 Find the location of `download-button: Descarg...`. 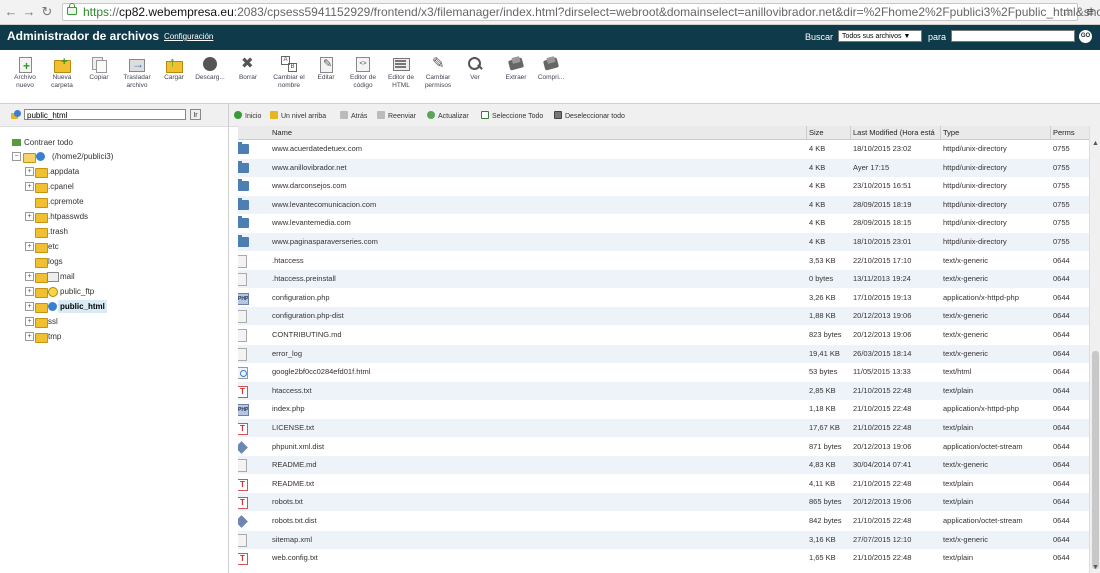

download-button: Descarg... is located at coordinates (210, 69).